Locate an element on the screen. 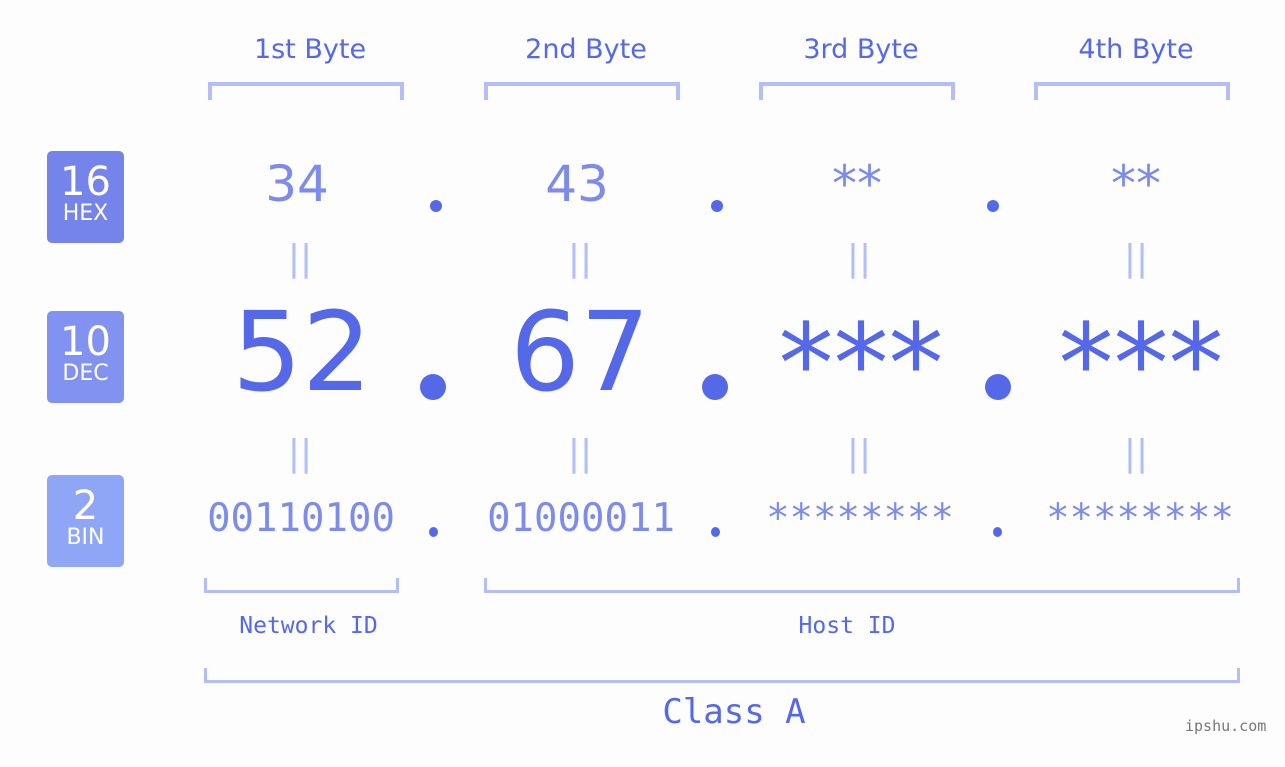 The image size is (1285, 767). byte-header-4: 4th Byte is located at coordinates (1136, 49).